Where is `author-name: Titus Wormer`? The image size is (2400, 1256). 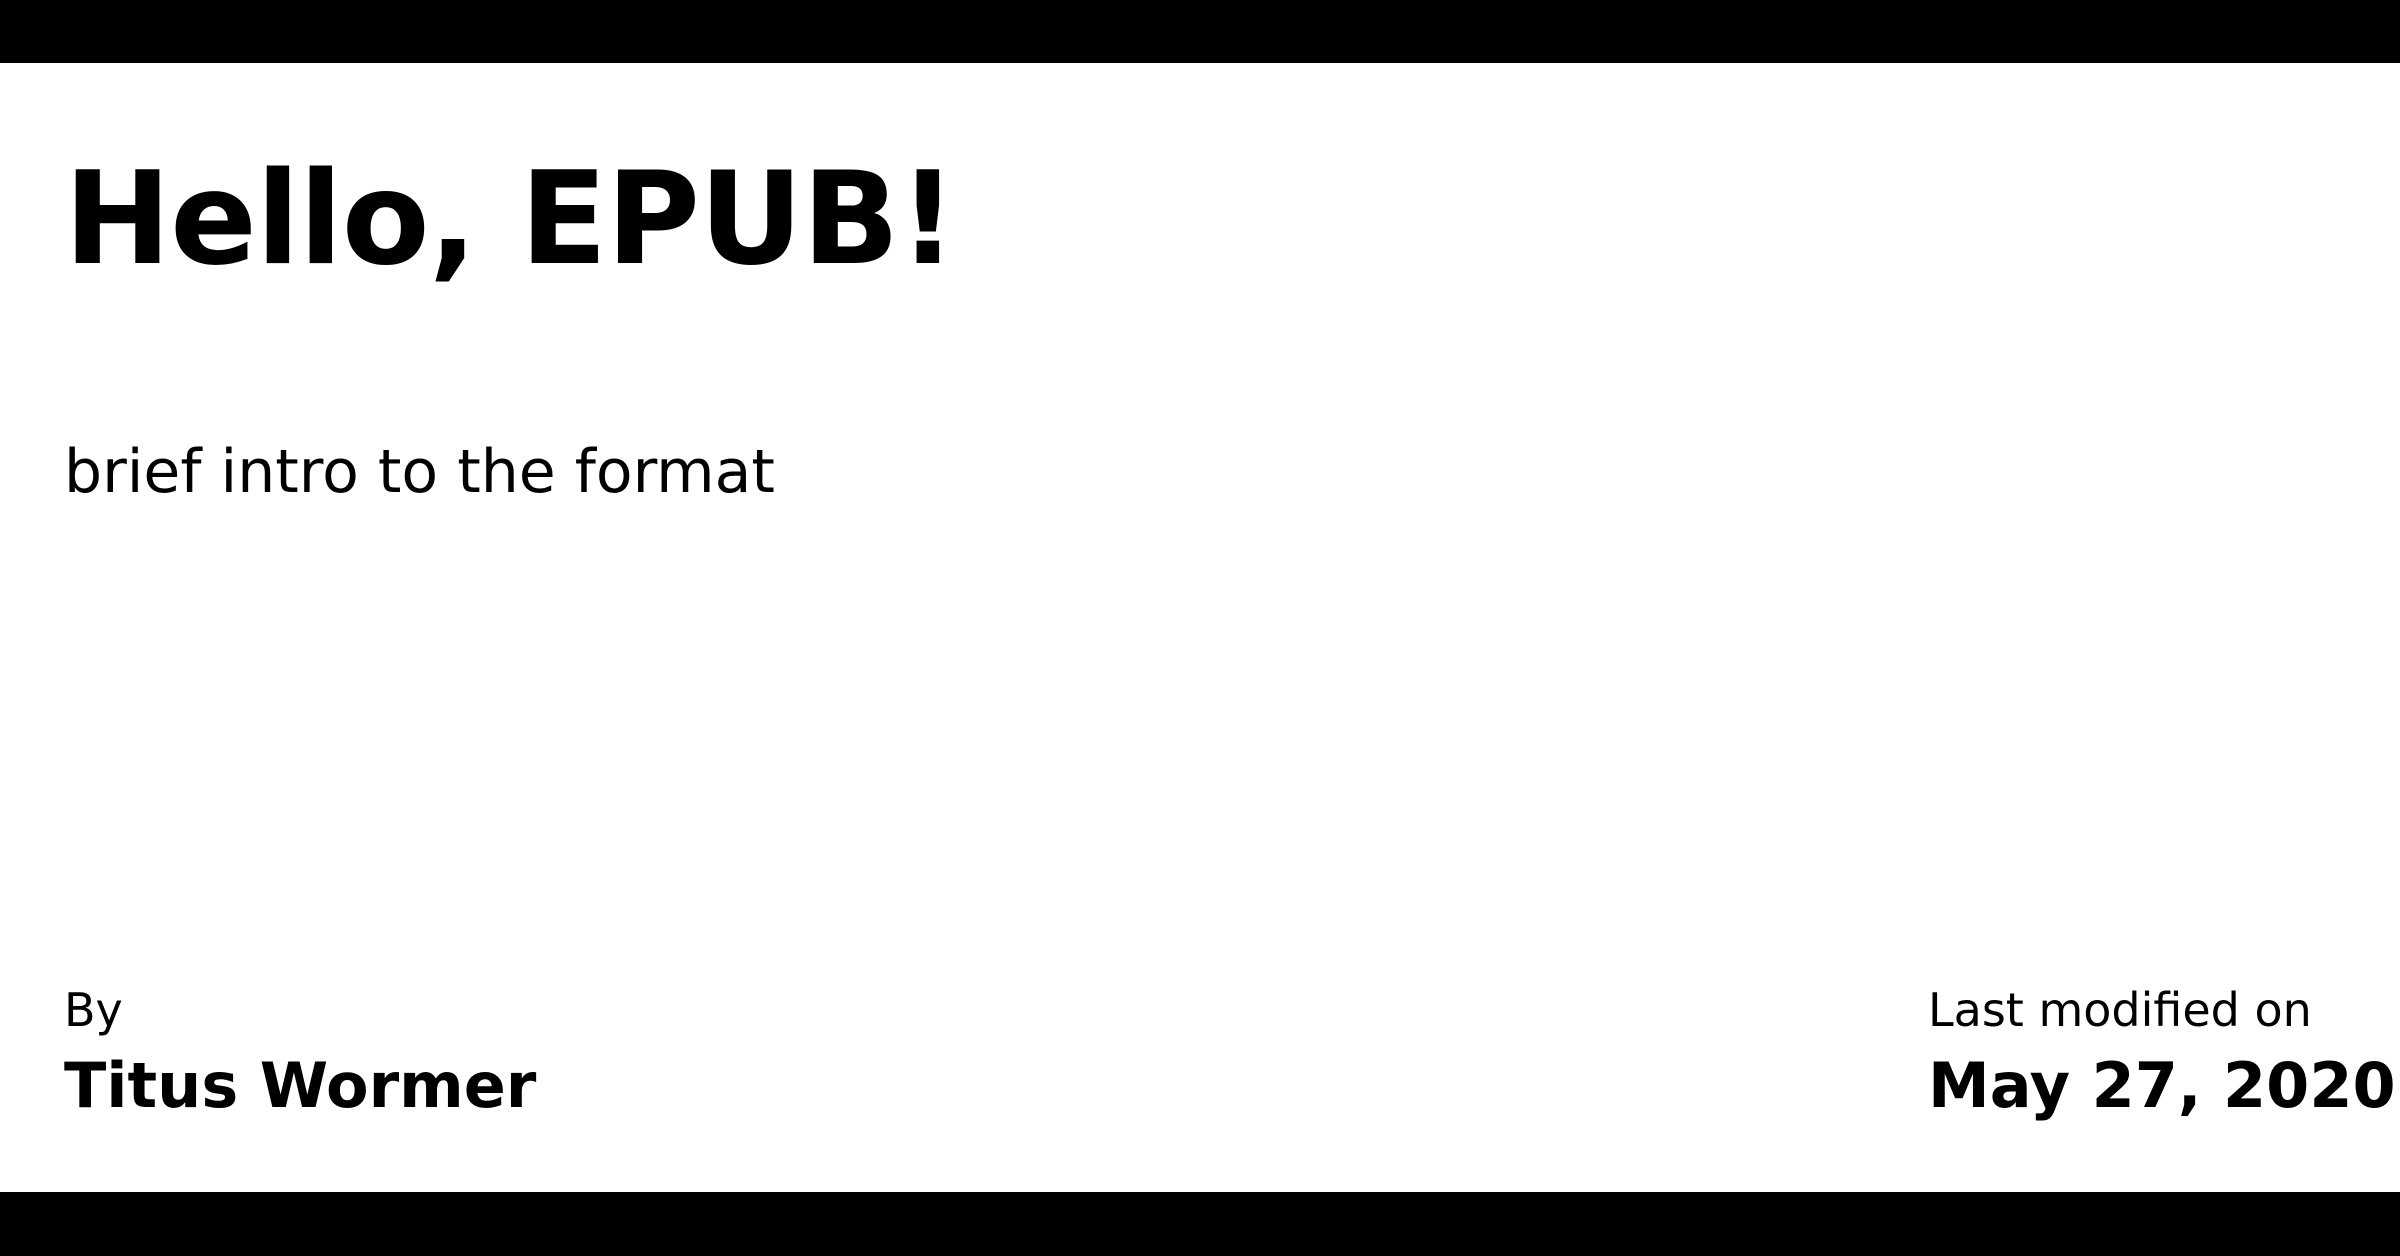
author-name: Titus Wormer is located at coordinates (300, 1085).